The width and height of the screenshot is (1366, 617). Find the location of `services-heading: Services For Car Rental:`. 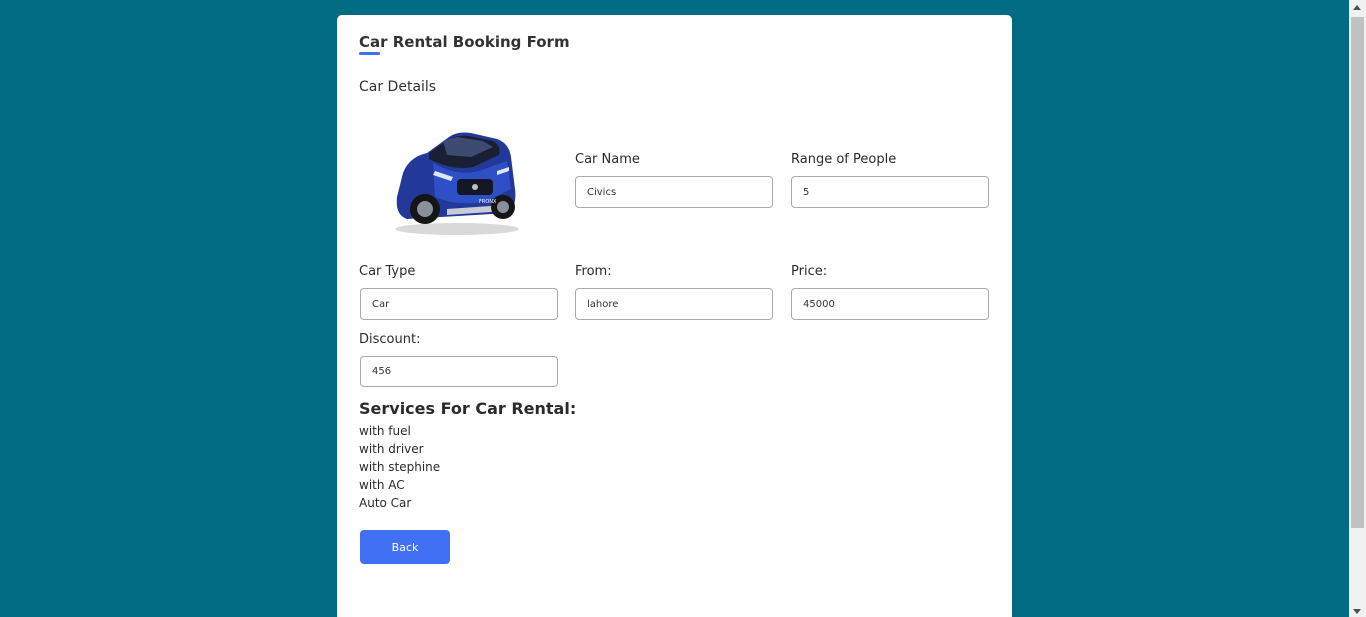

services-heading: Services For Car Rental: is located at coordinates (468, 408).